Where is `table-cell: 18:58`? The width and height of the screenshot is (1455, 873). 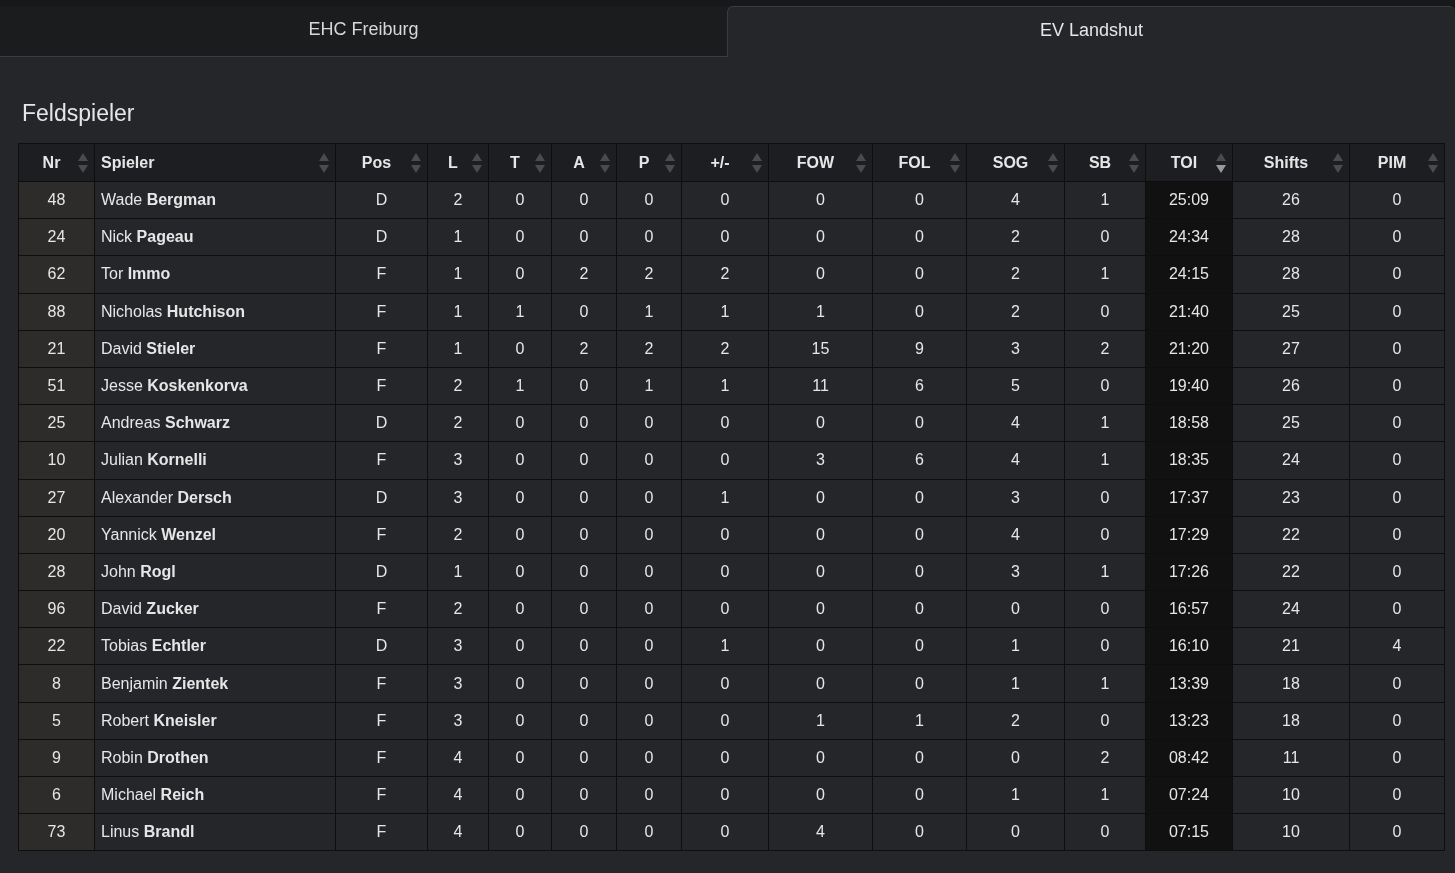 table-cell: 18:58 is located at coordinates (1189, 423).